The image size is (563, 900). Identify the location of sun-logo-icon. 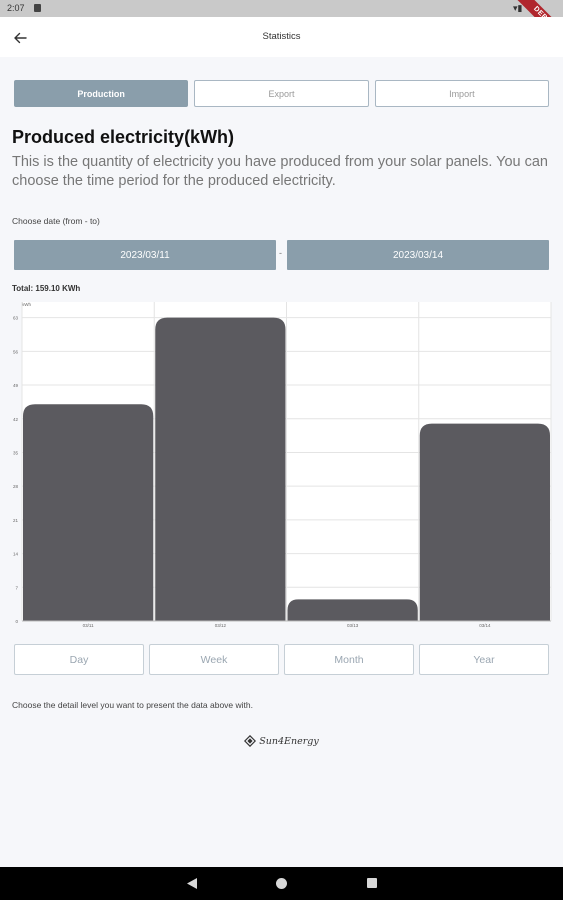
(250, 741).